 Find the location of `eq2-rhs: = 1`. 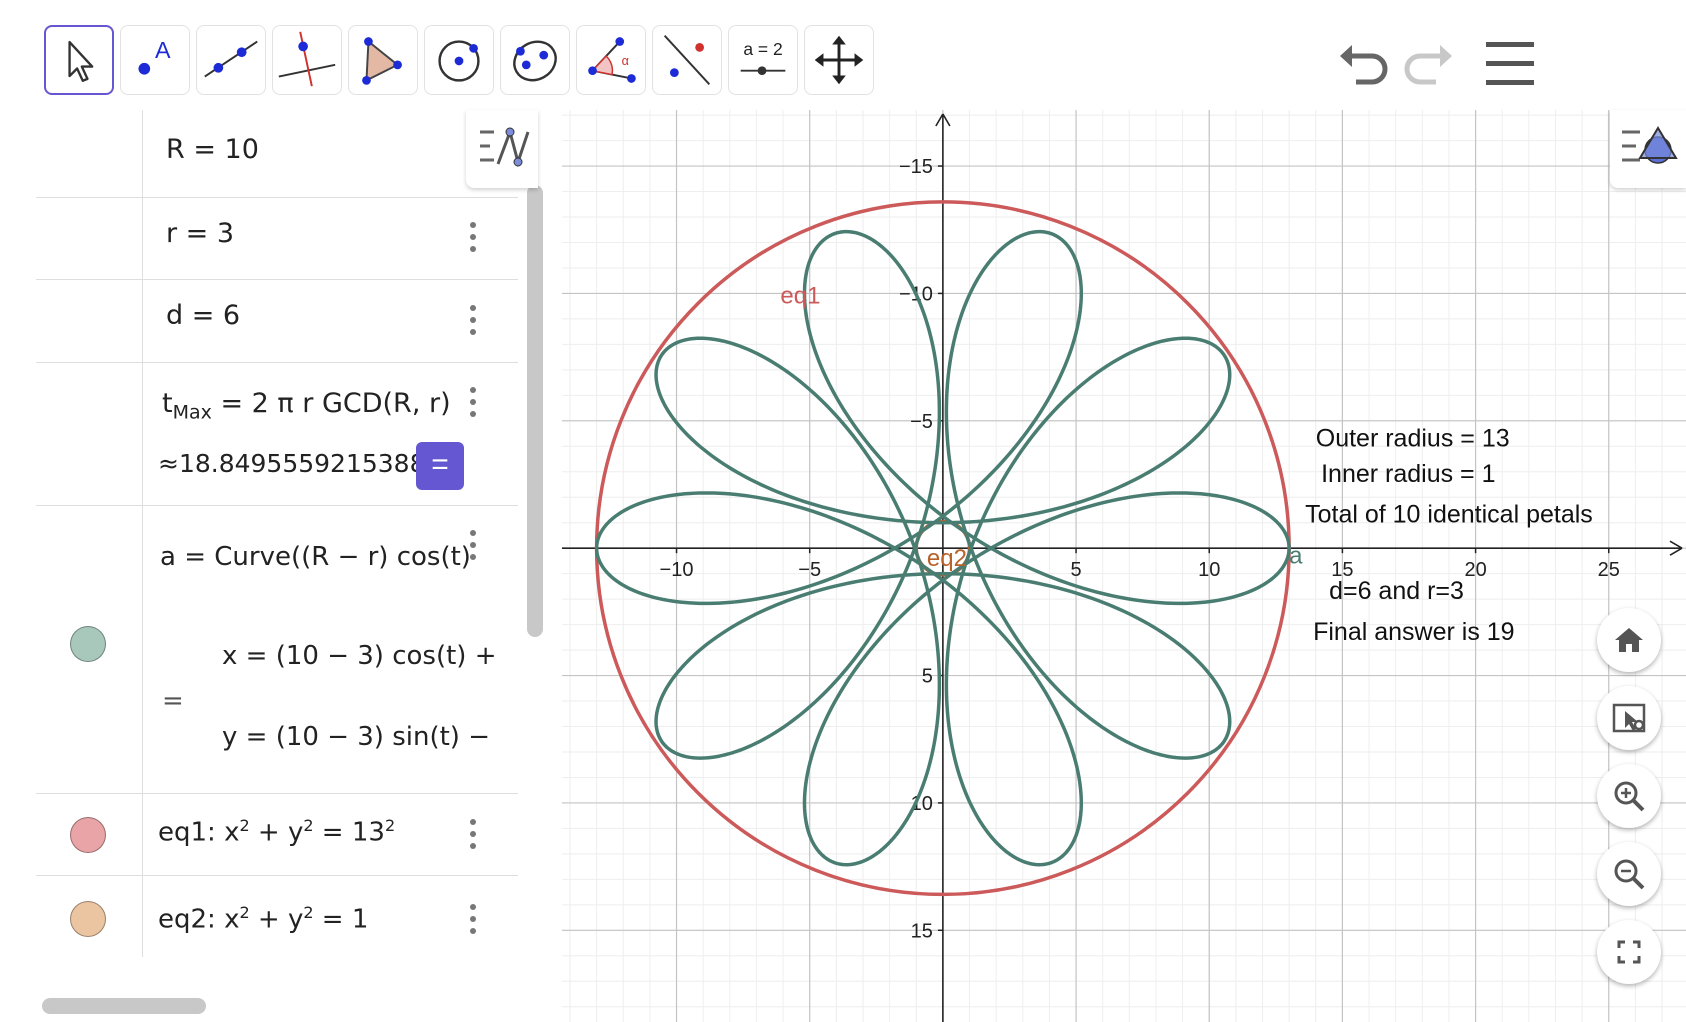

eq2-rhs: = 1 is located at coordinates (341, 919).